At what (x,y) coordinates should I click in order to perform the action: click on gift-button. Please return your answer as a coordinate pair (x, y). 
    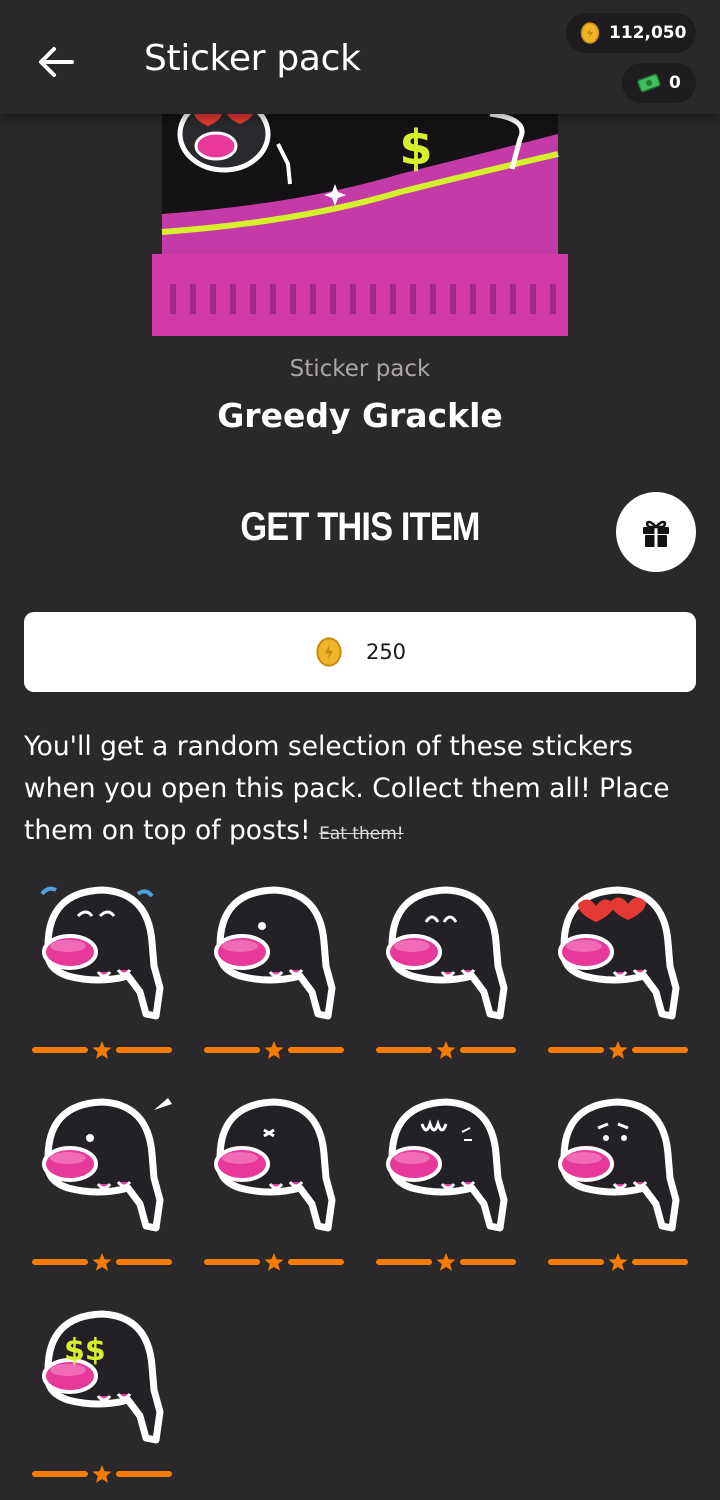
    Looking at the image, I should click on (656, 532).